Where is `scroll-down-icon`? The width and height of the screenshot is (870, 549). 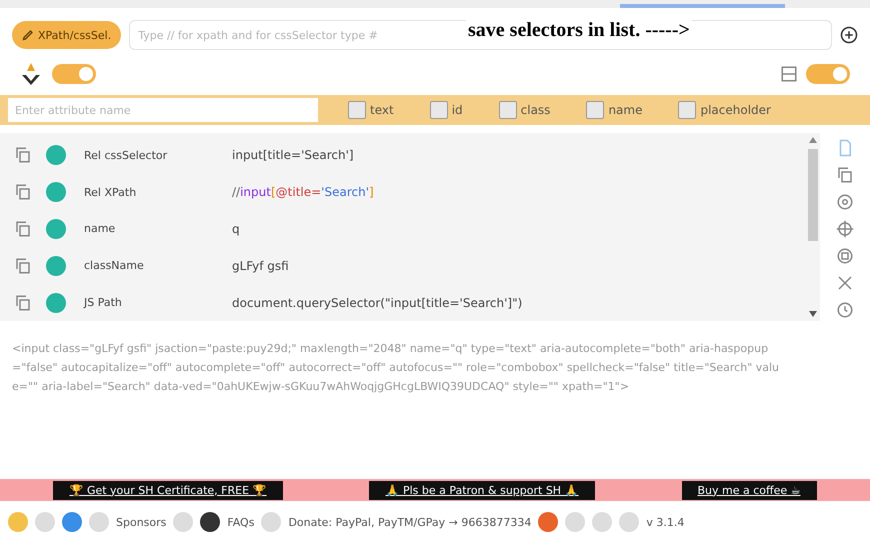 scroll-down-icon is located at coordinates (813, 314).